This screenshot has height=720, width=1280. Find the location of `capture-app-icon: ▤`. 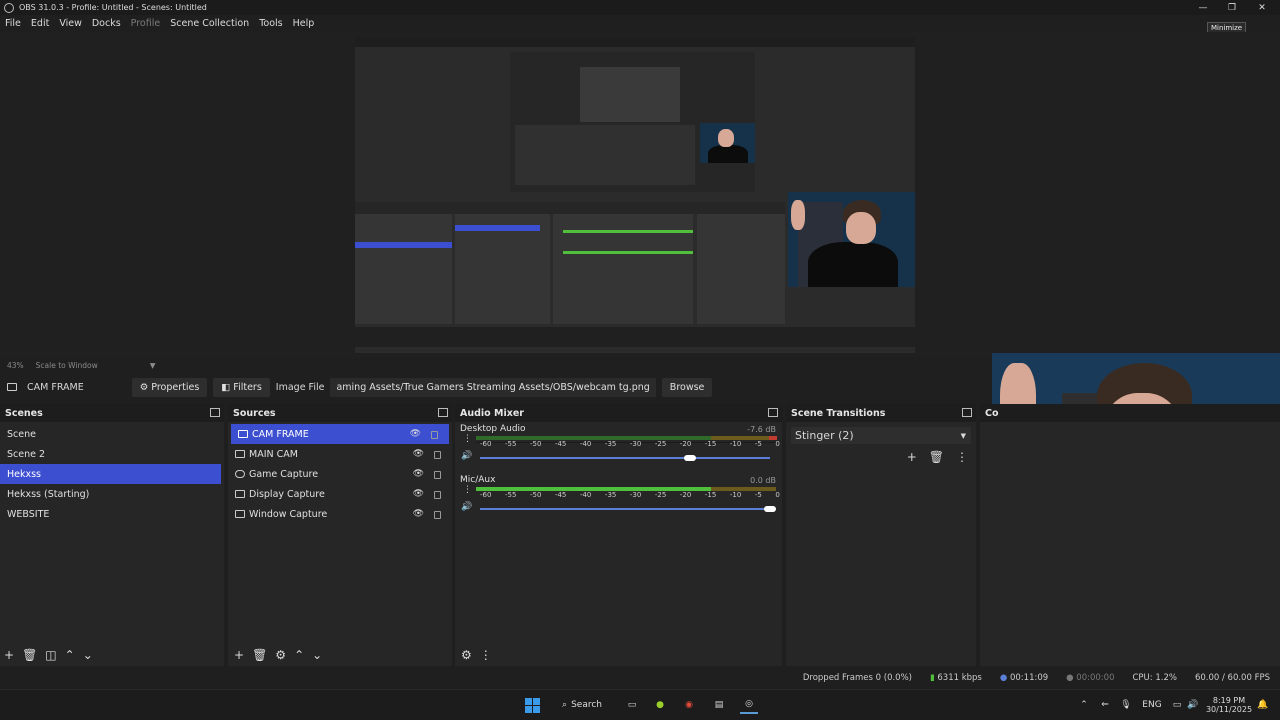

capture-app-icon: ▤ is located at coordinates (719, 705).